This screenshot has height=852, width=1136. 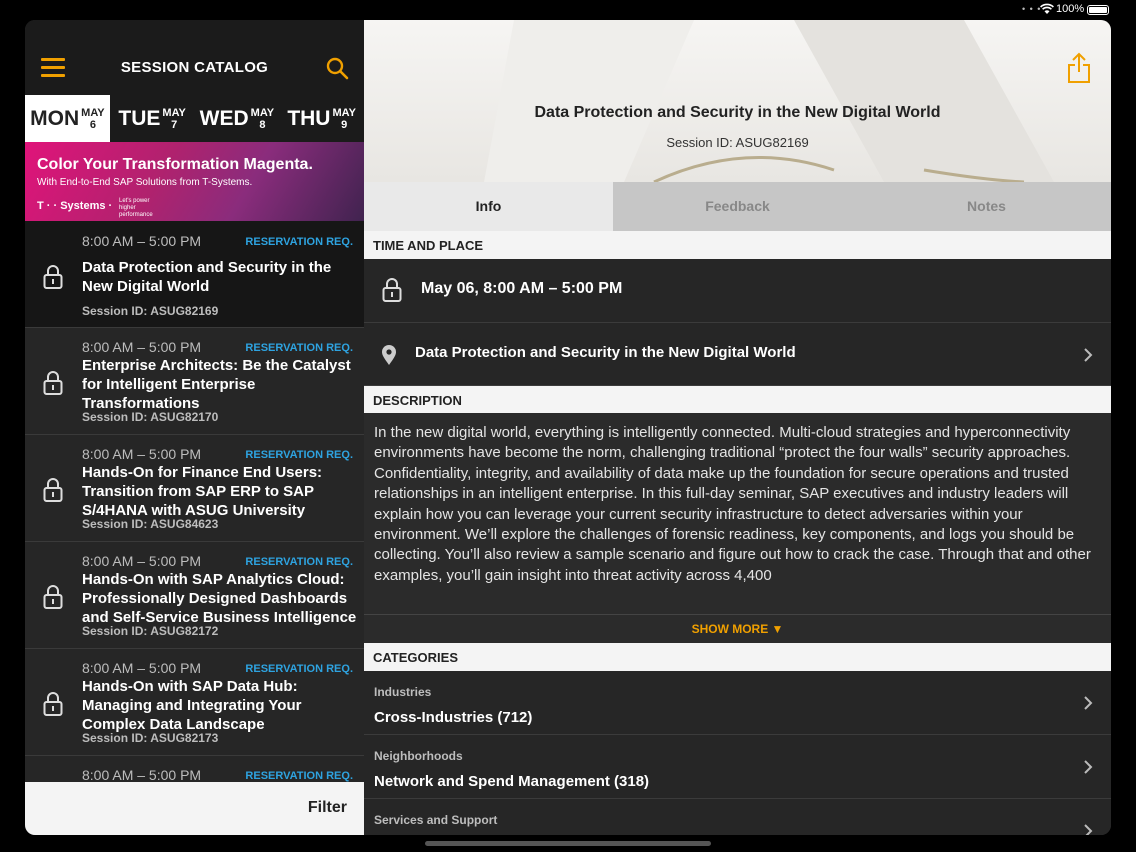 I want to click on category-row: Industries Cross-Industries (712), so click(x=737, y=703).